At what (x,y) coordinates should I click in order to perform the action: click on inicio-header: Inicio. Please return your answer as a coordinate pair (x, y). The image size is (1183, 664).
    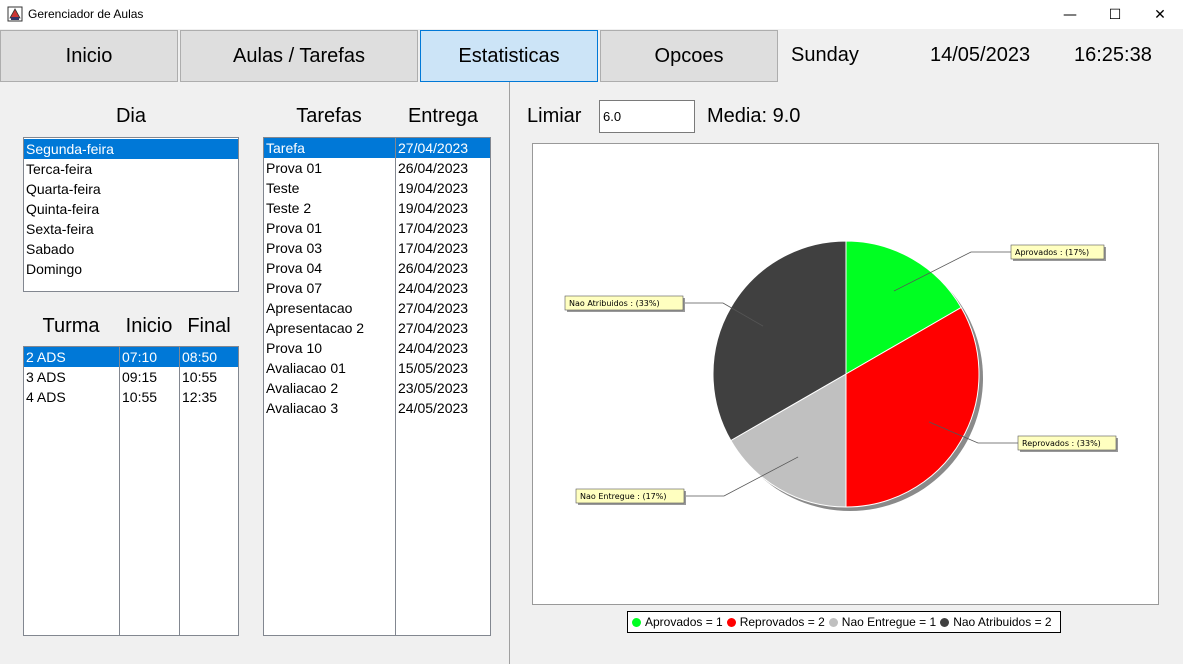
    Looking at the image, I should click on (149, 326).